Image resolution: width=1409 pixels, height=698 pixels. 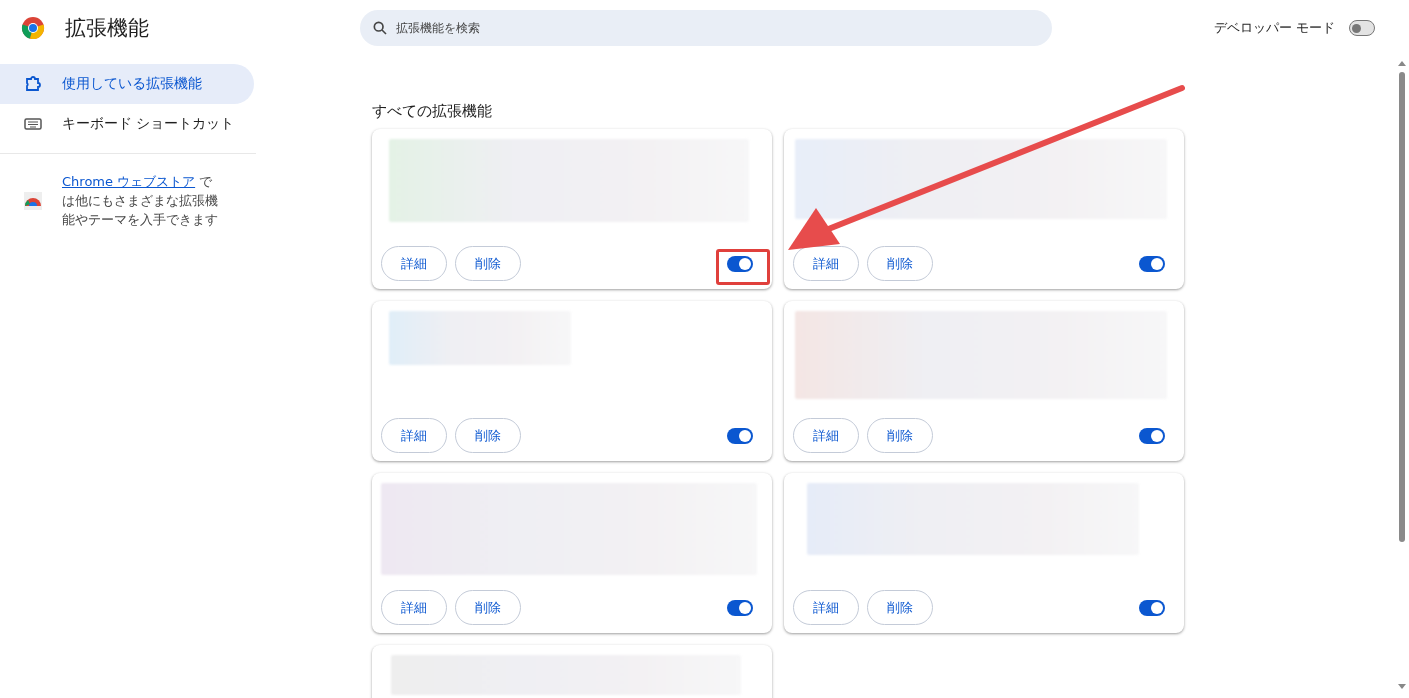 I want to click on puzzle-icon, so click(x=33, y=84).